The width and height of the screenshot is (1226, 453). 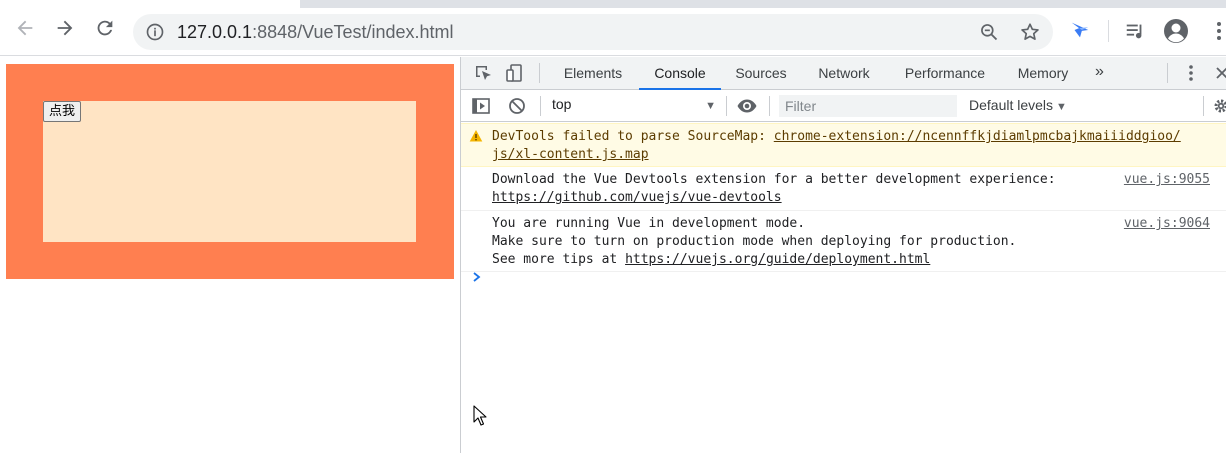 I want to click on tab-performance: Performance, so click(x=945, y=73).